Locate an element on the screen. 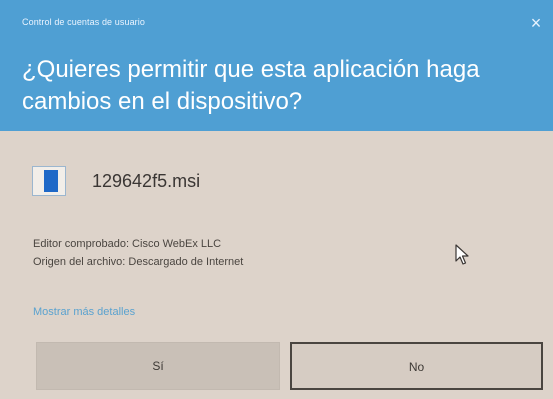  yes-button: Sí is located at coordinates (158, 366).